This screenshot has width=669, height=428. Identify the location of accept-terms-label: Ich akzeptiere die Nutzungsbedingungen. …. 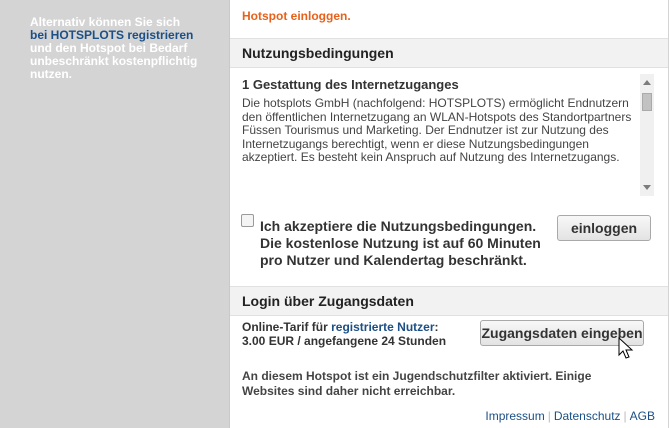
(410, 243).